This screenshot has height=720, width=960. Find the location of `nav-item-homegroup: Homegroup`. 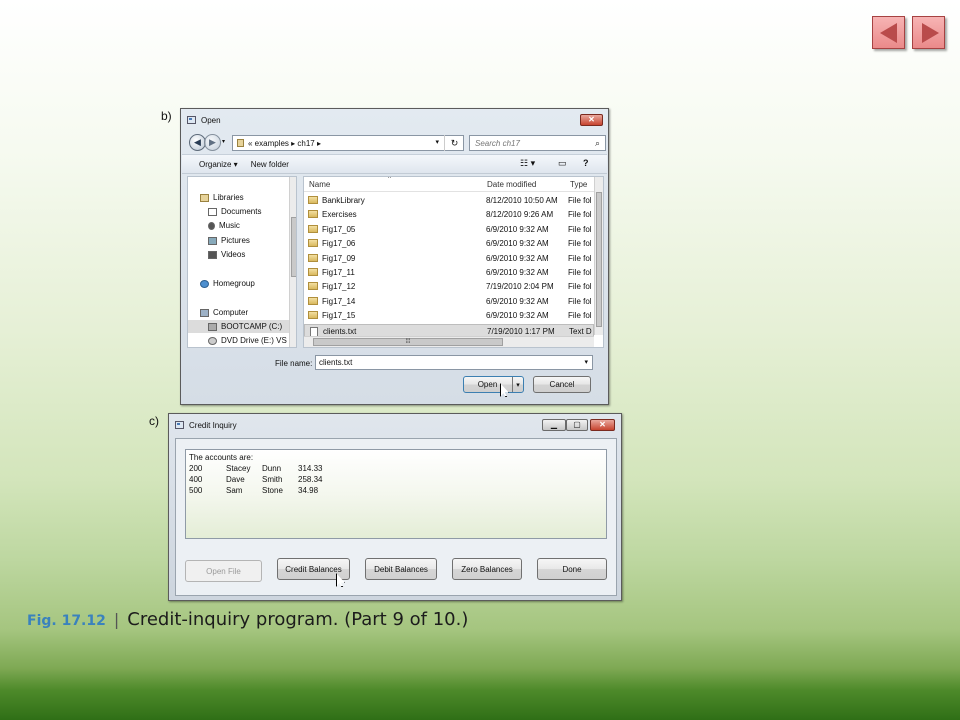

nav-item-homegroup: Homegroup is located at coordinates (227, 283).